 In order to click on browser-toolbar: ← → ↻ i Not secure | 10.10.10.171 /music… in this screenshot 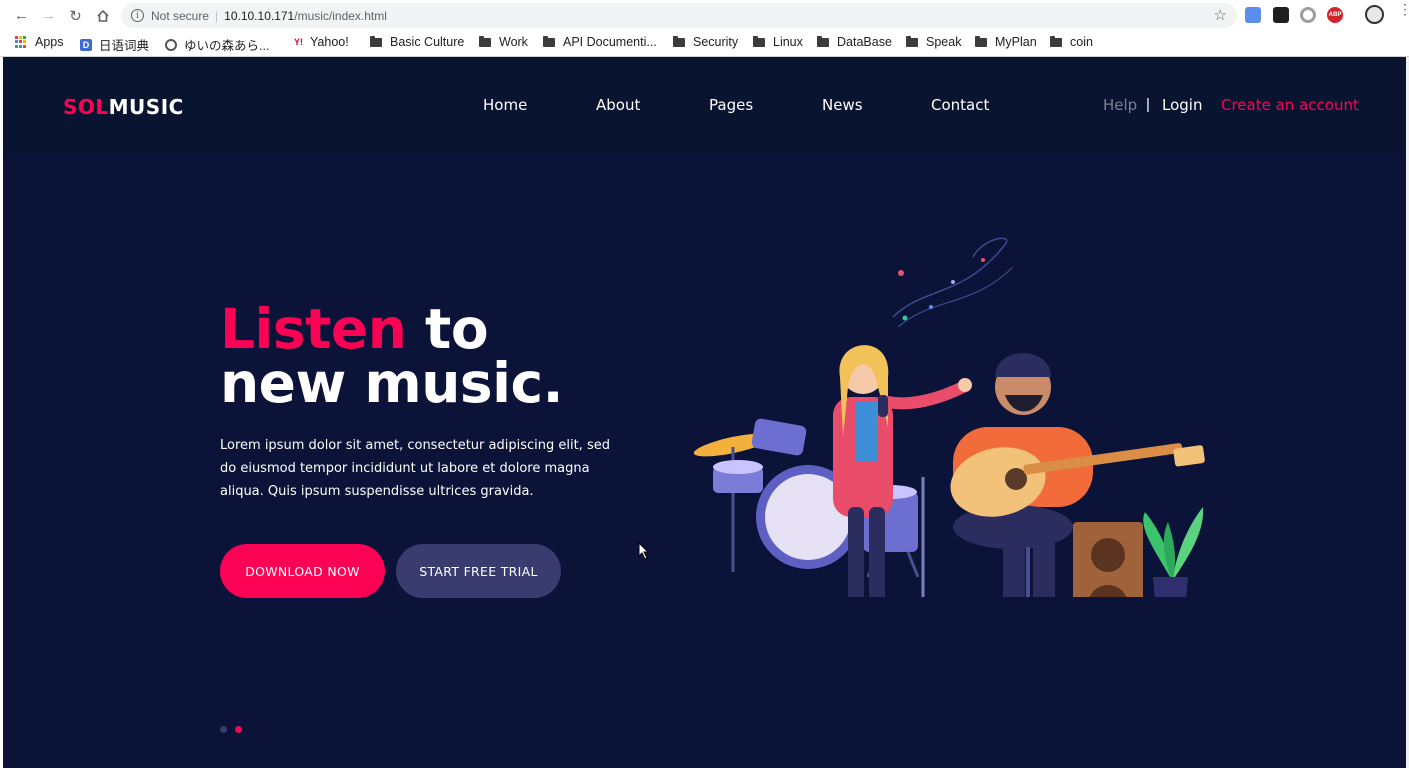, I will do `click(704, 15)`.